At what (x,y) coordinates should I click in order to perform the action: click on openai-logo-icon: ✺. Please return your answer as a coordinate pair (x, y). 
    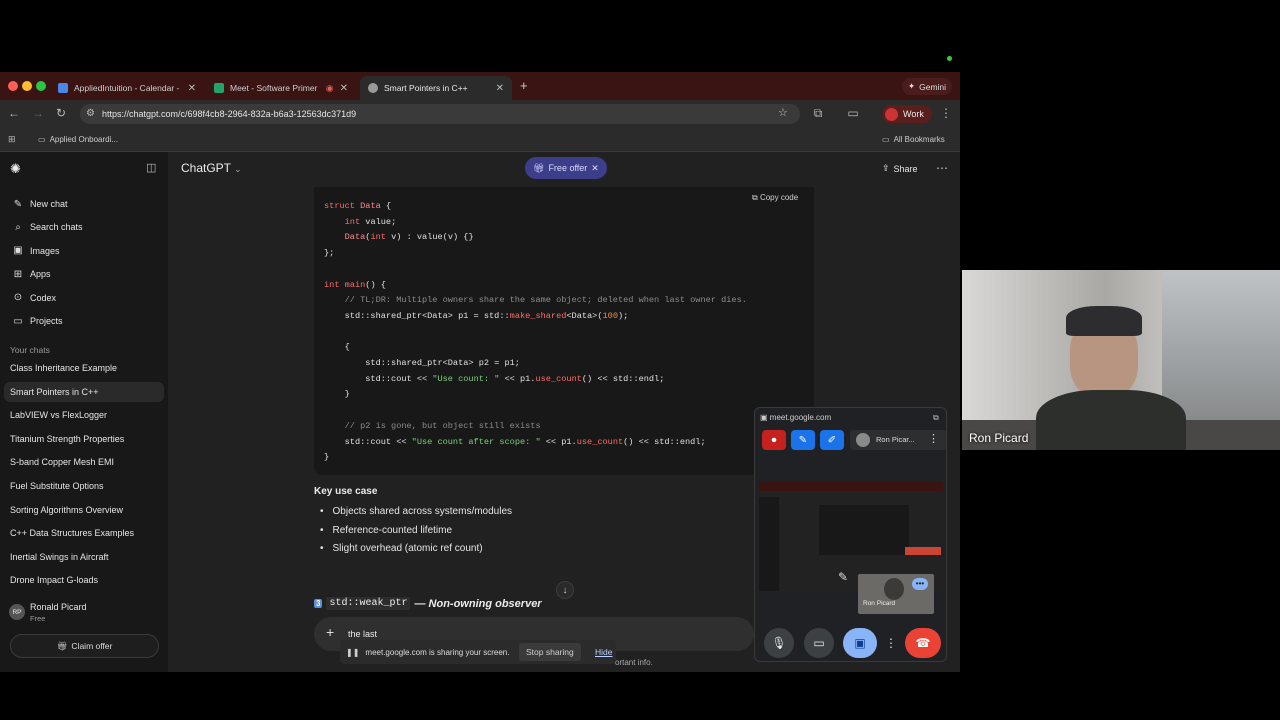
    Looking at the image, I should click on (15, 169).